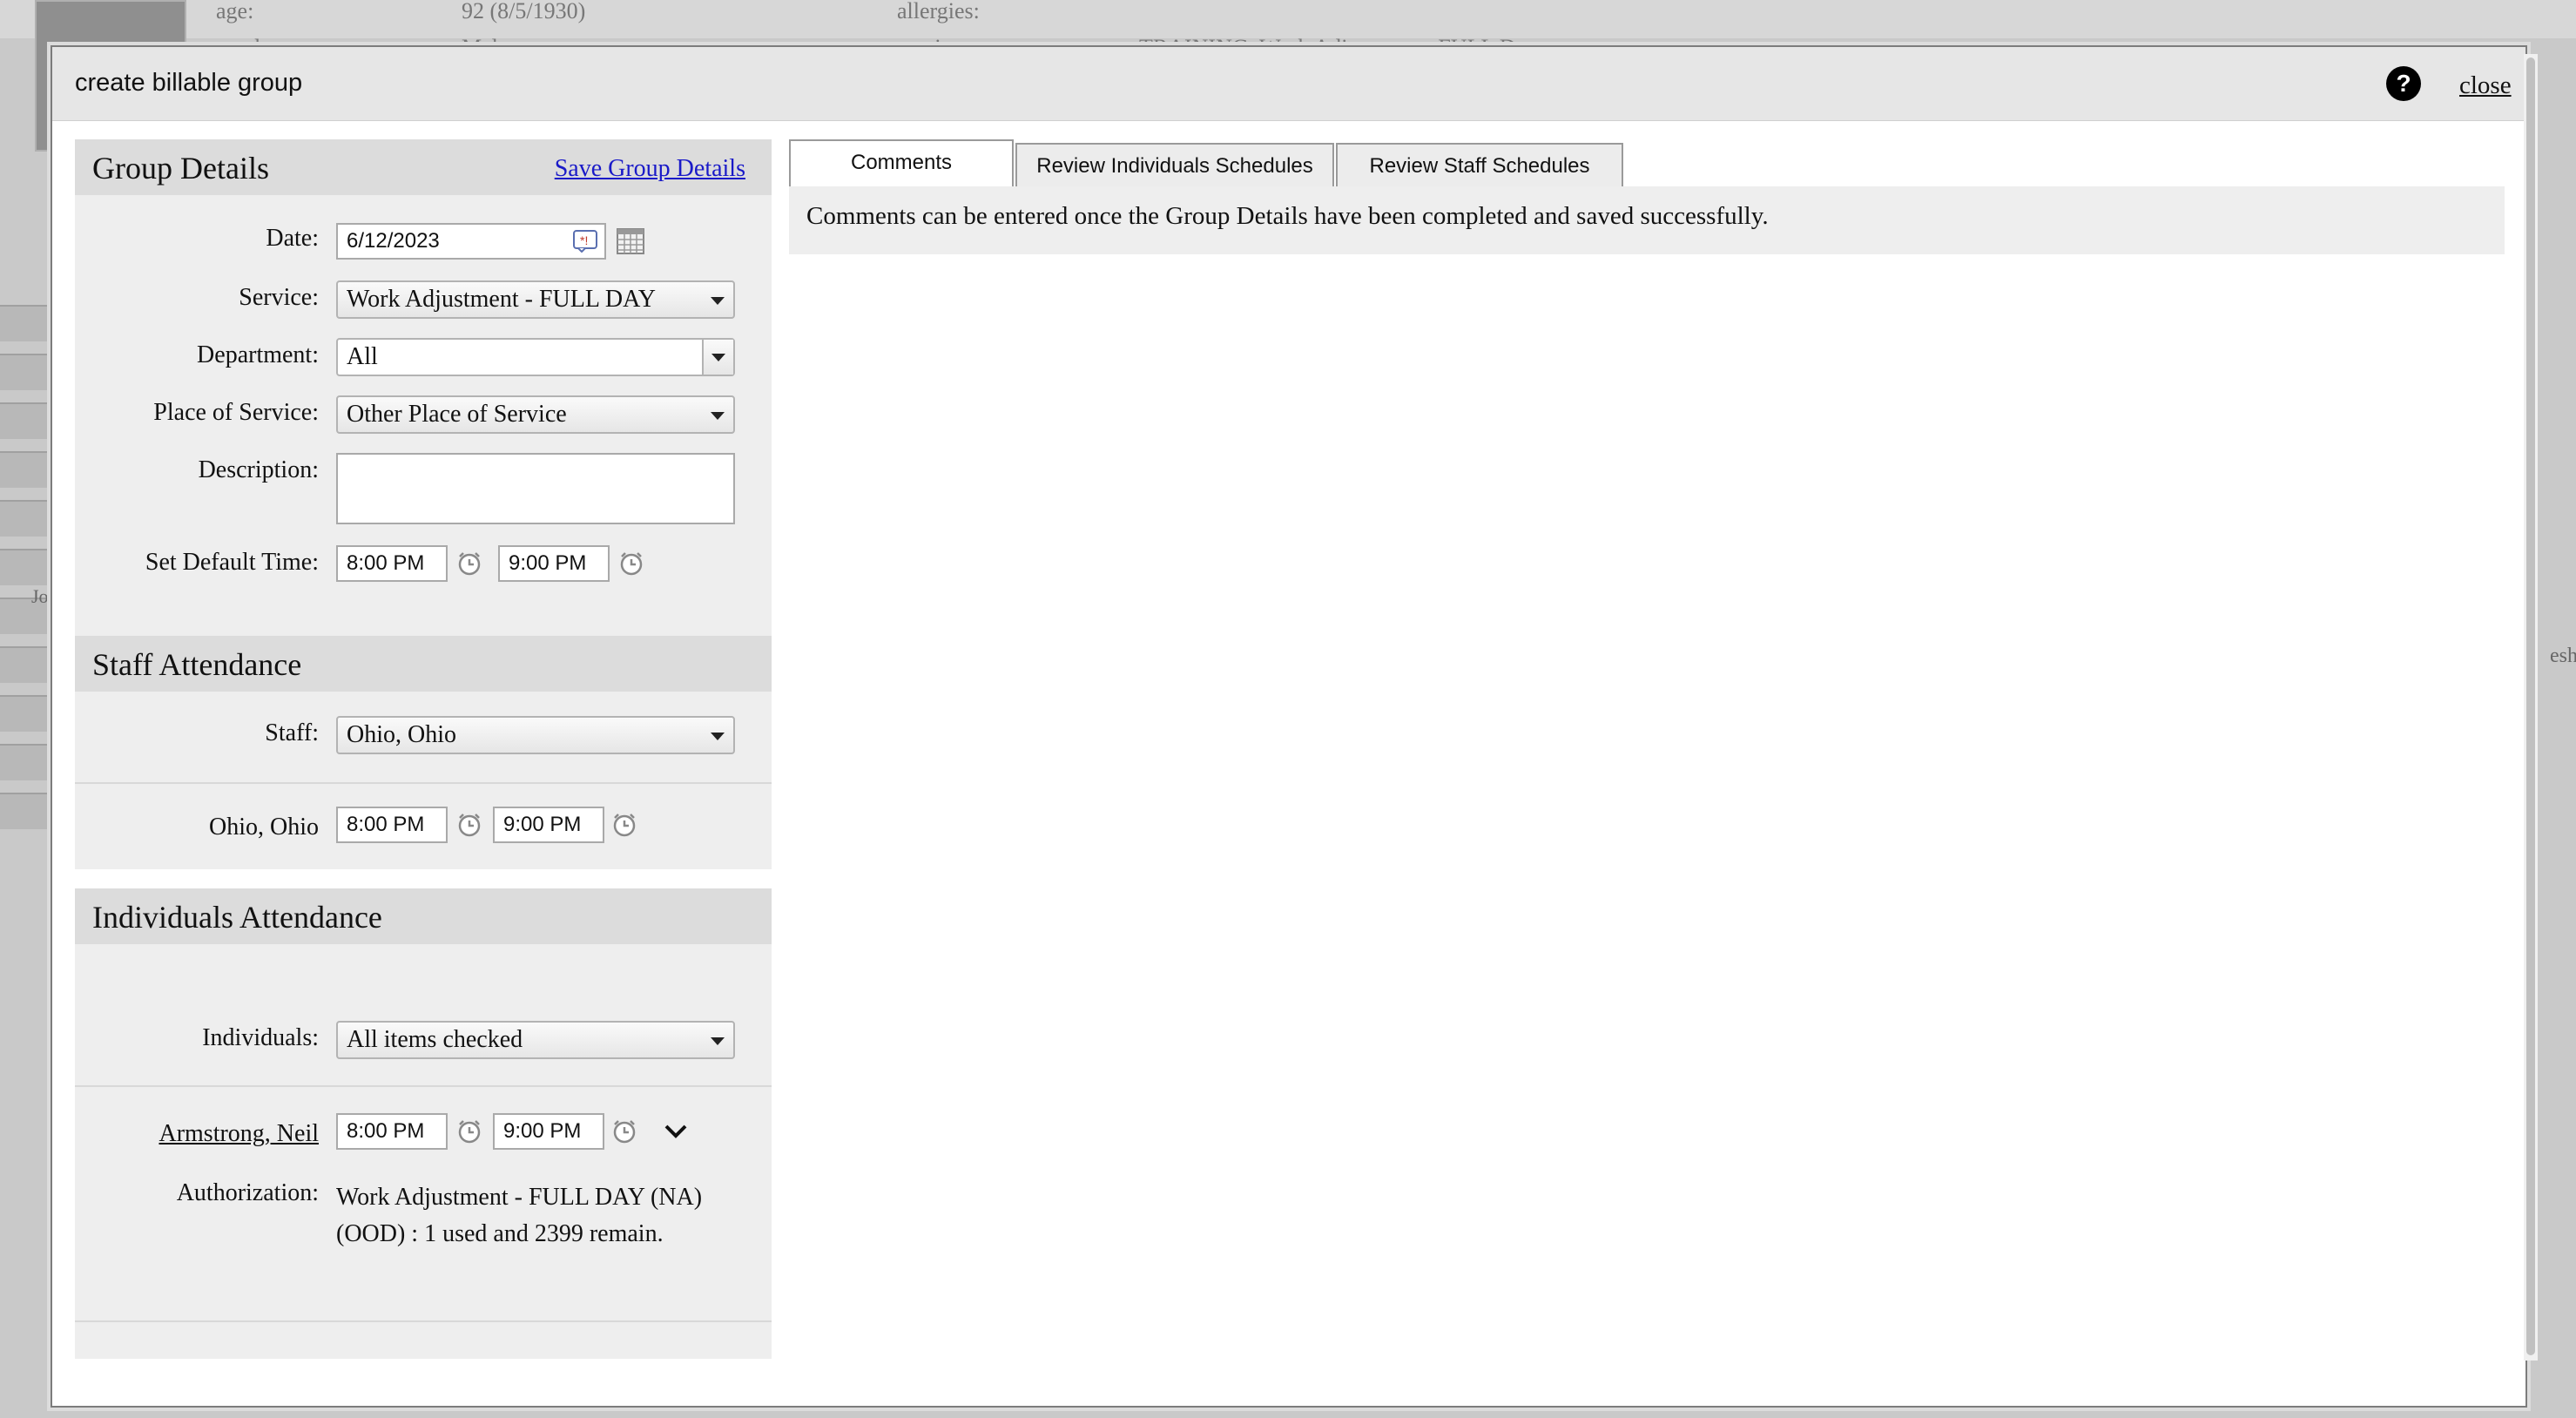 Image resolution: width=2576 pixels, height=1418 pixels. Describe the element at coordinates (500, 1233) in the screenshot. I see `authorization-line-2: (OOD) : 1 used and 2399 remain.` at that location.